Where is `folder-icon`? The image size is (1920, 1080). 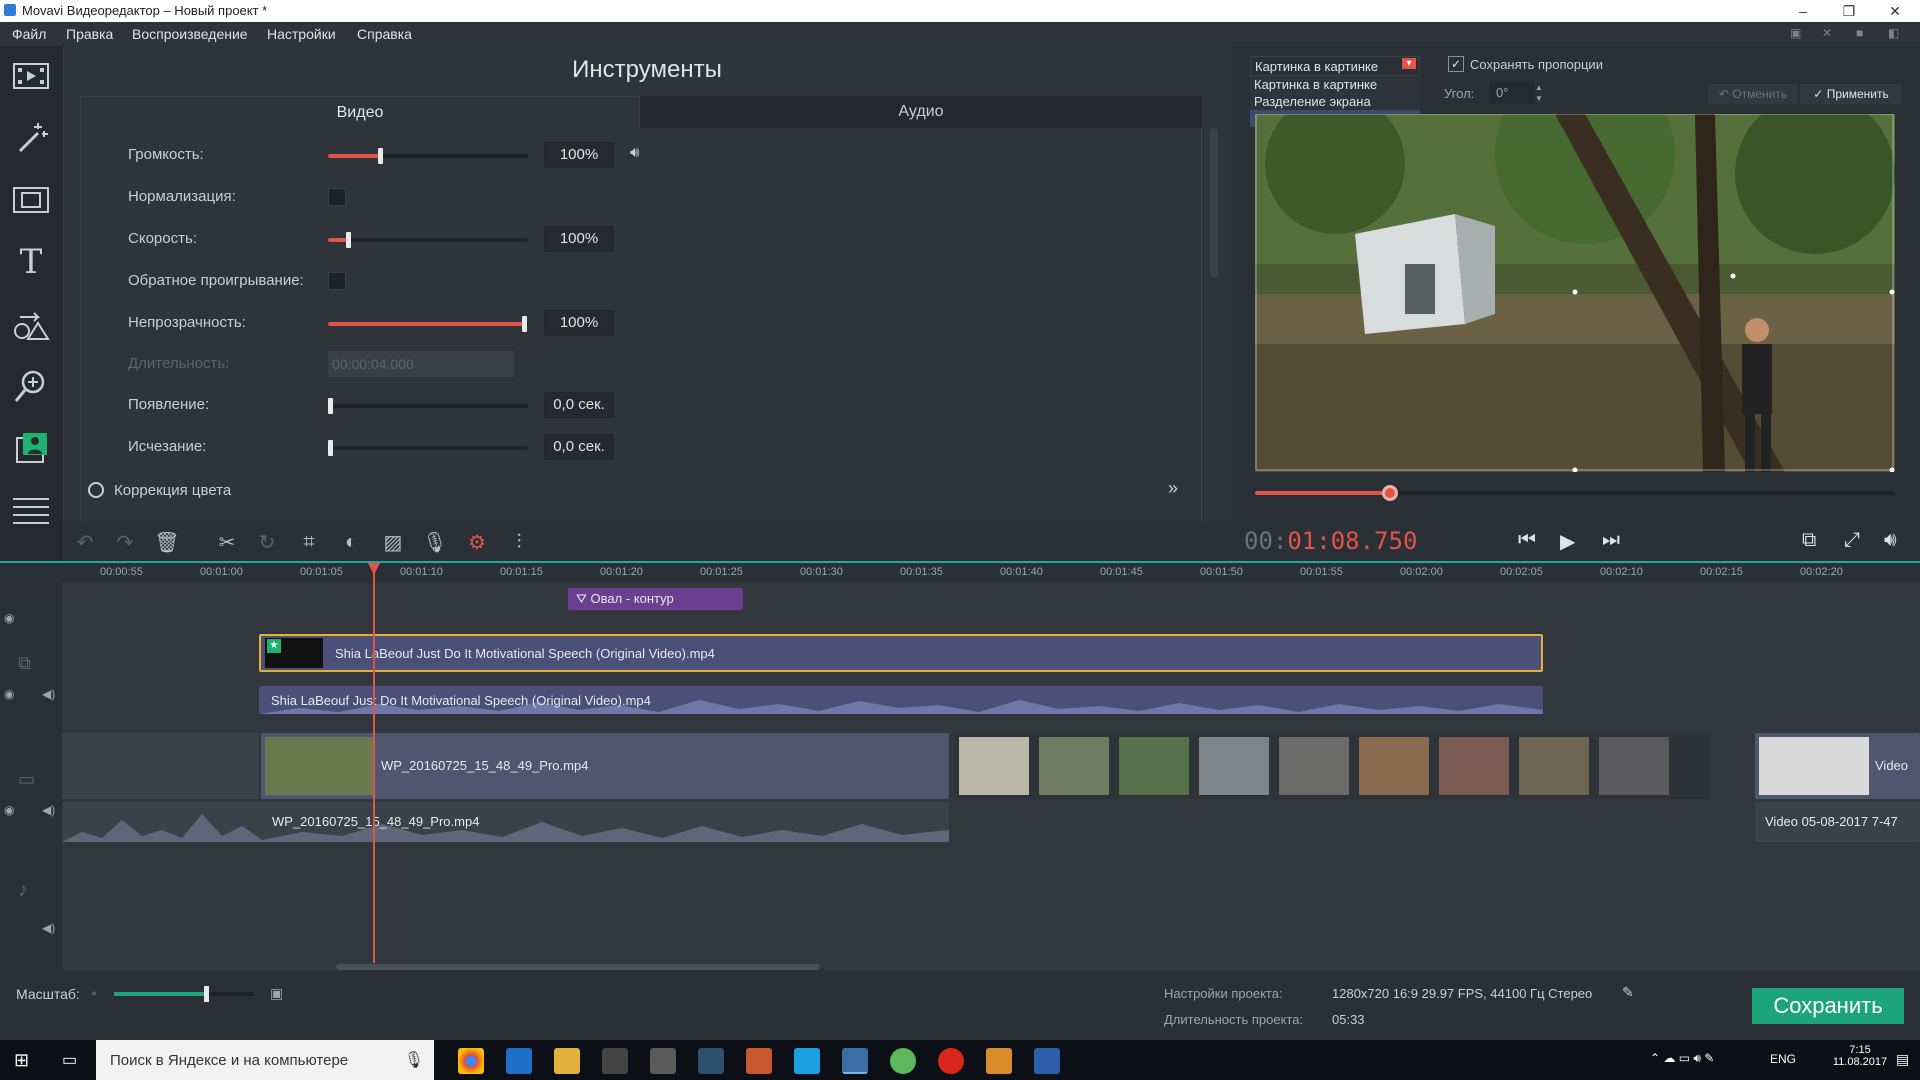
folder-icon is located at coordinates (999, 1061).